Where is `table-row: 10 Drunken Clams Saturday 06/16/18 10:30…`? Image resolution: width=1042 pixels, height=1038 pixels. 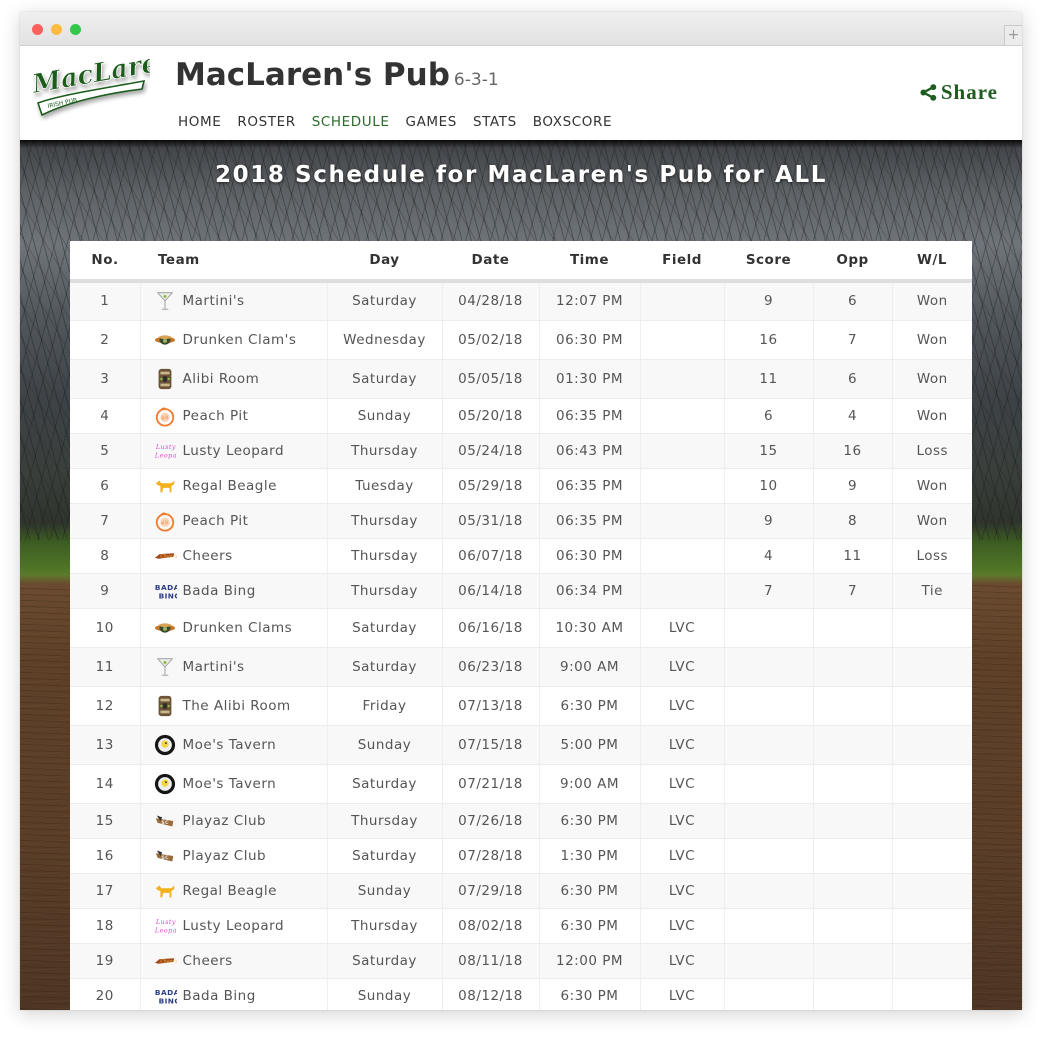
table-row: 10 Drunken Clams Saturday 06/16/18 10:30… is located at coordinates (521, 628).